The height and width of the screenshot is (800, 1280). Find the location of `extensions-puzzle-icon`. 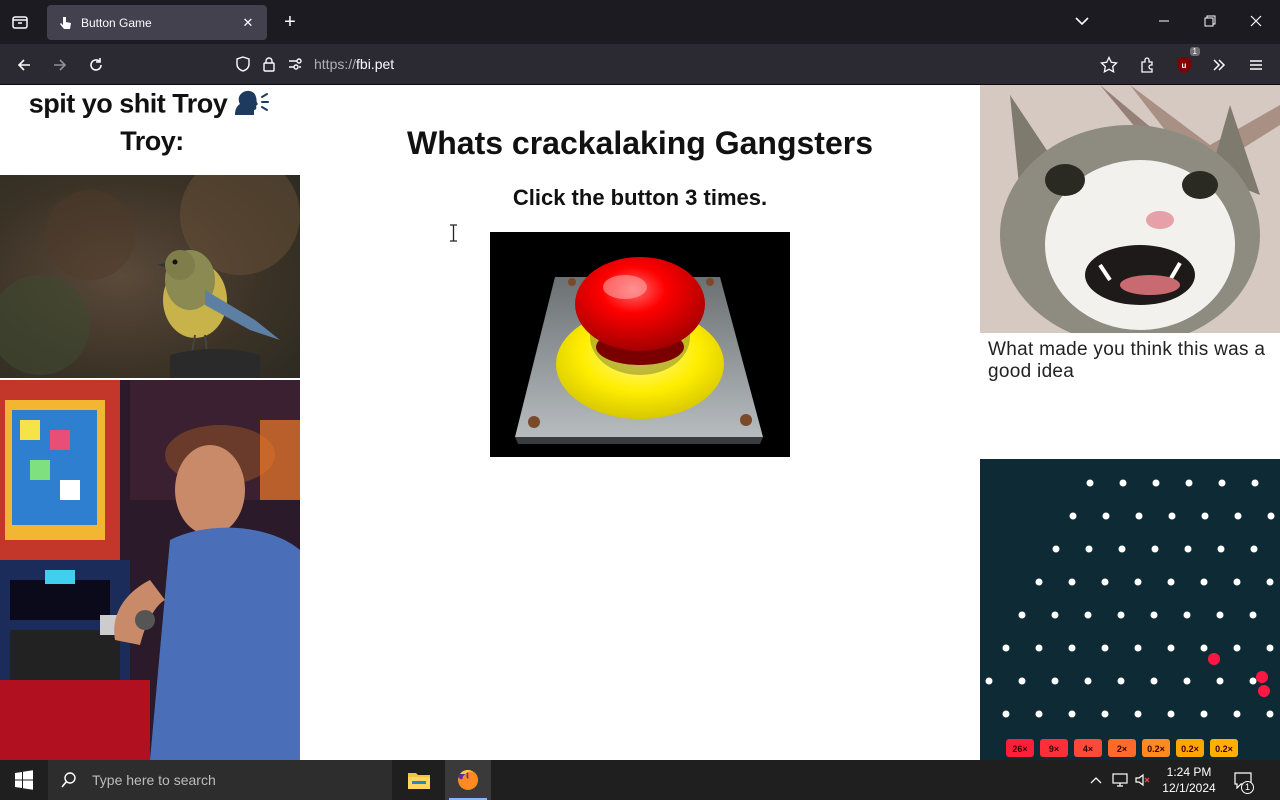

extensions-puzzle-icon is located at coordinates (1148, 65).